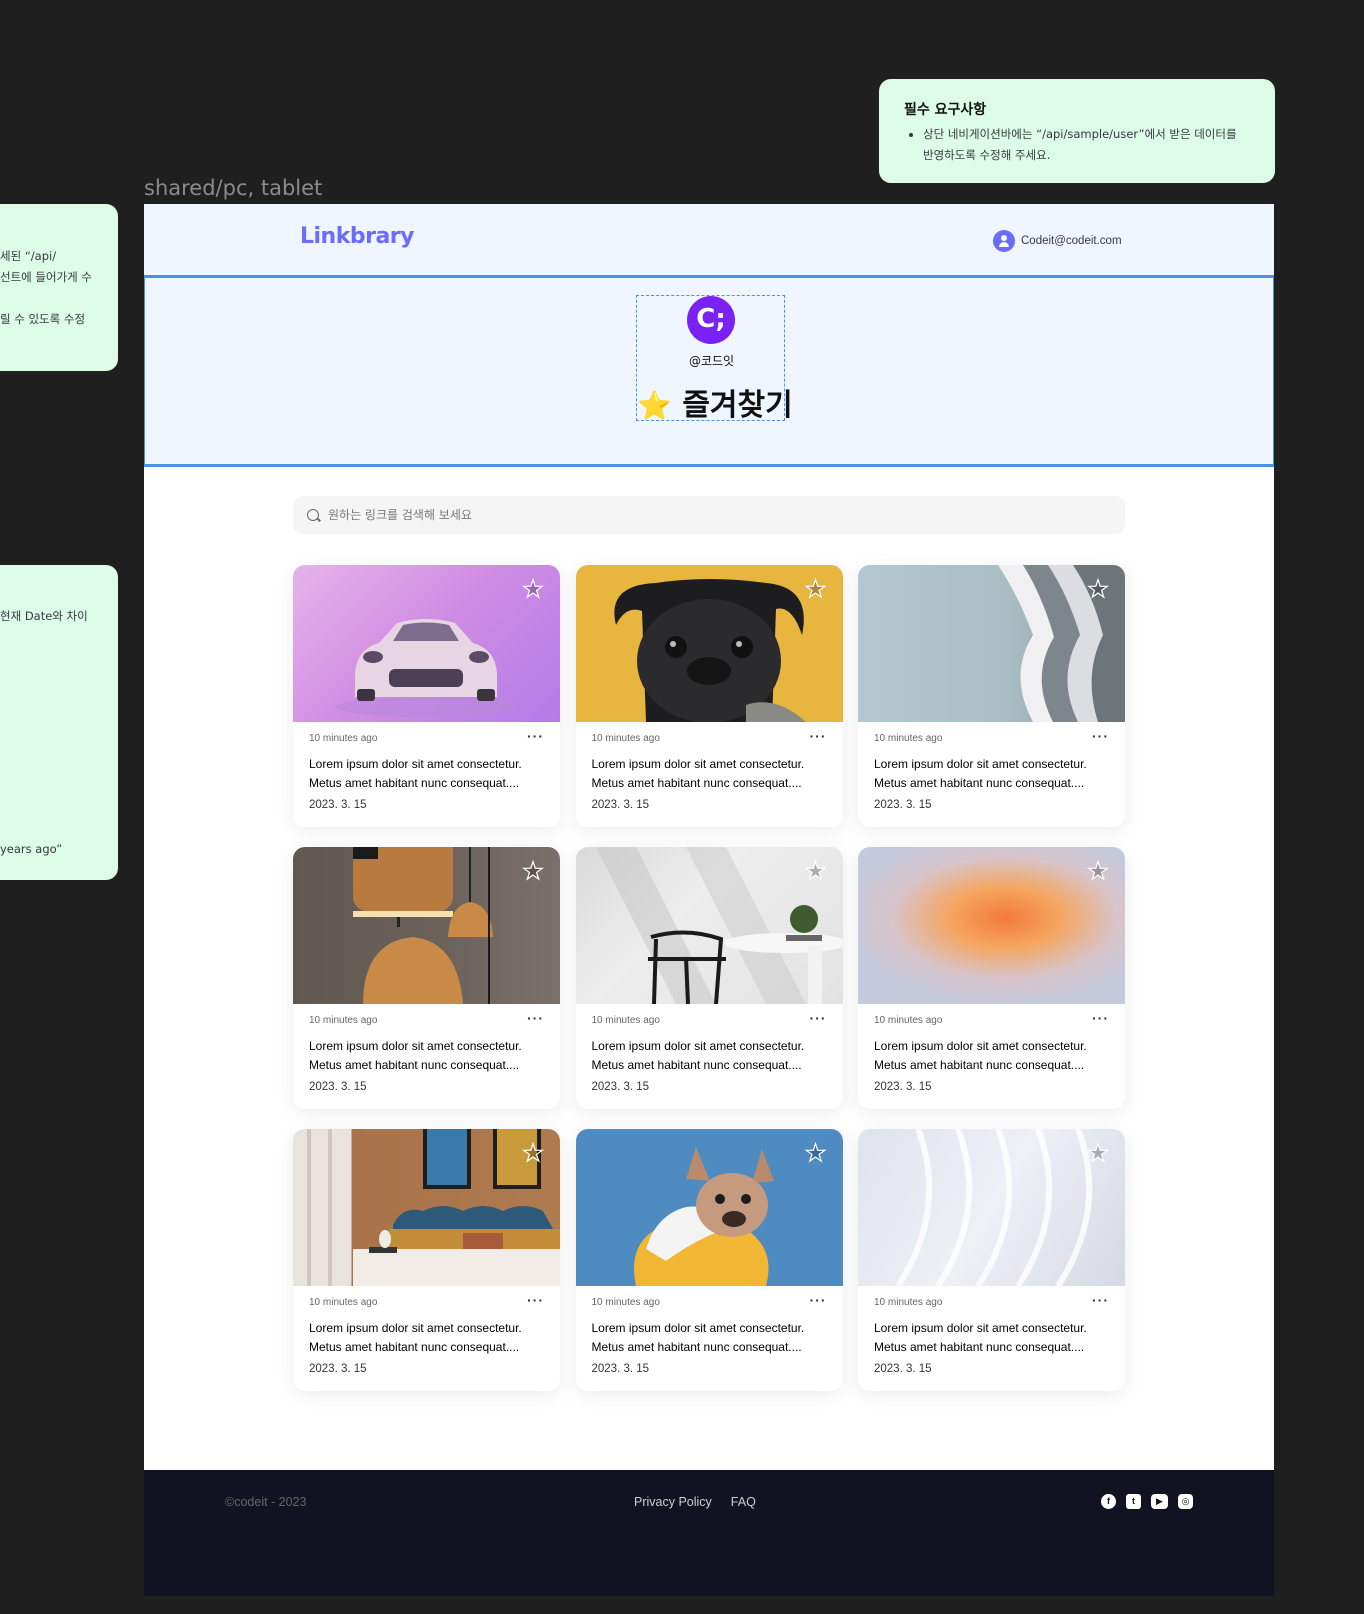 This screenshot has width=1364, height=1614. I want to click on faq-link: FAQ, so click(743, 1502).